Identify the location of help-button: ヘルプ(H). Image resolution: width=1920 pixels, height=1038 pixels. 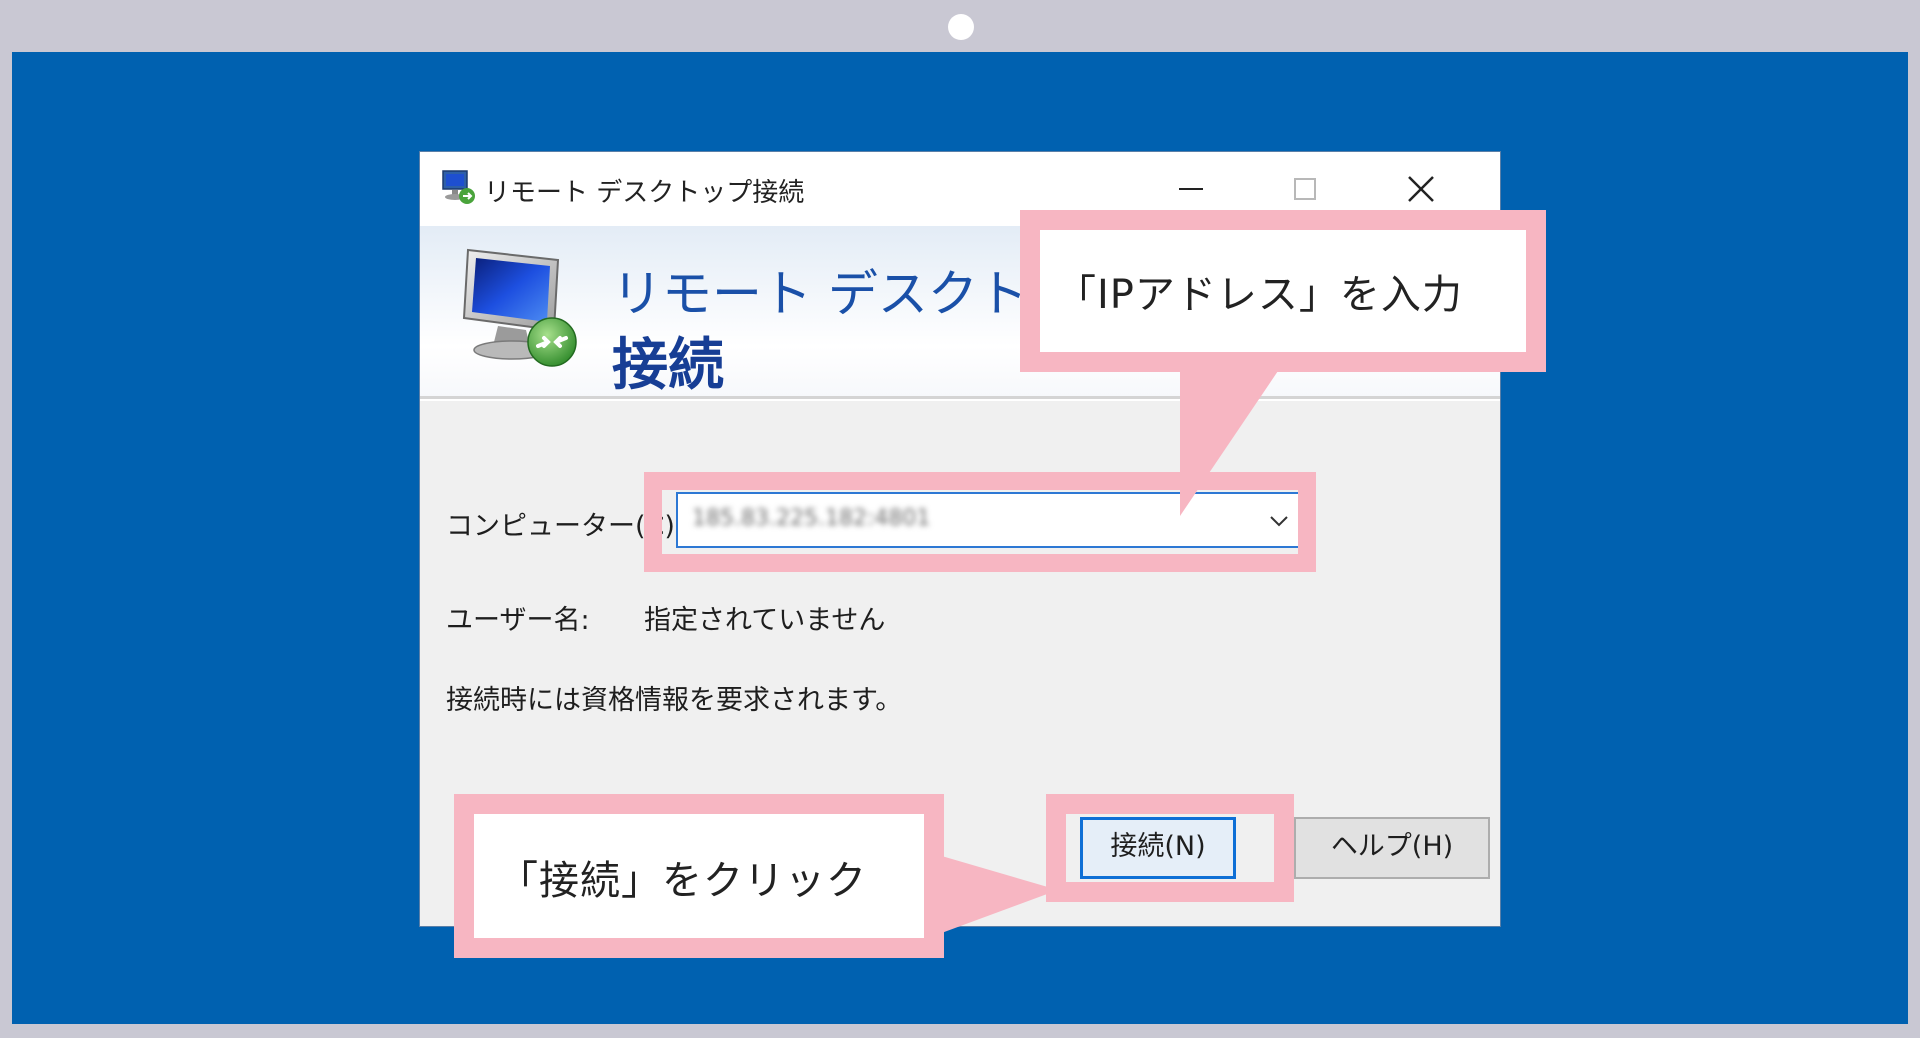
(1392, 848).